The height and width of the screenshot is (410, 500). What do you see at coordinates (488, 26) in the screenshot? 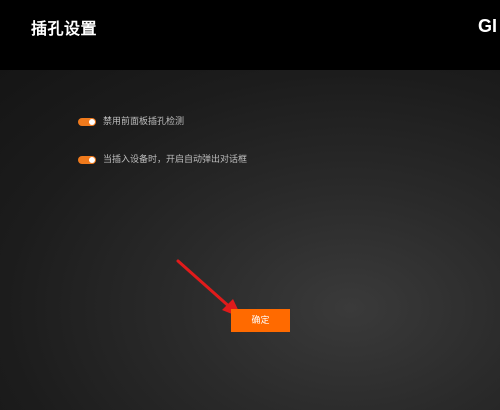
I see `brand-logo: GI` at bounding box center [488, 26].